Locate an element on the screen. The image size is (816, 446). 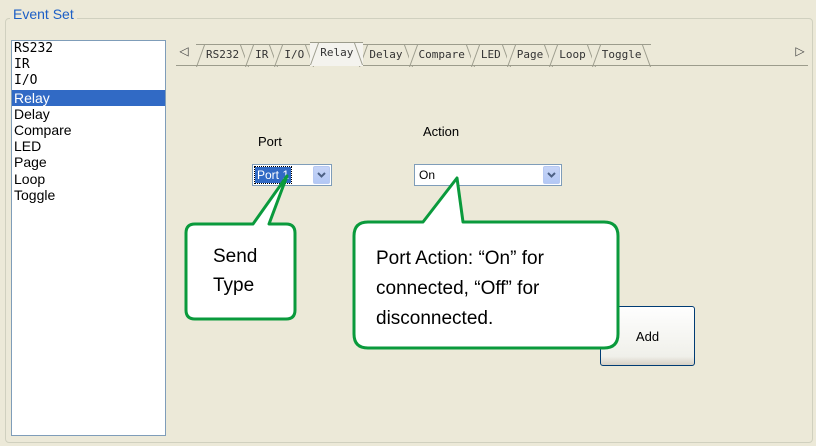
send-type-callout-line2: Type is located at coordinates (234, 285).